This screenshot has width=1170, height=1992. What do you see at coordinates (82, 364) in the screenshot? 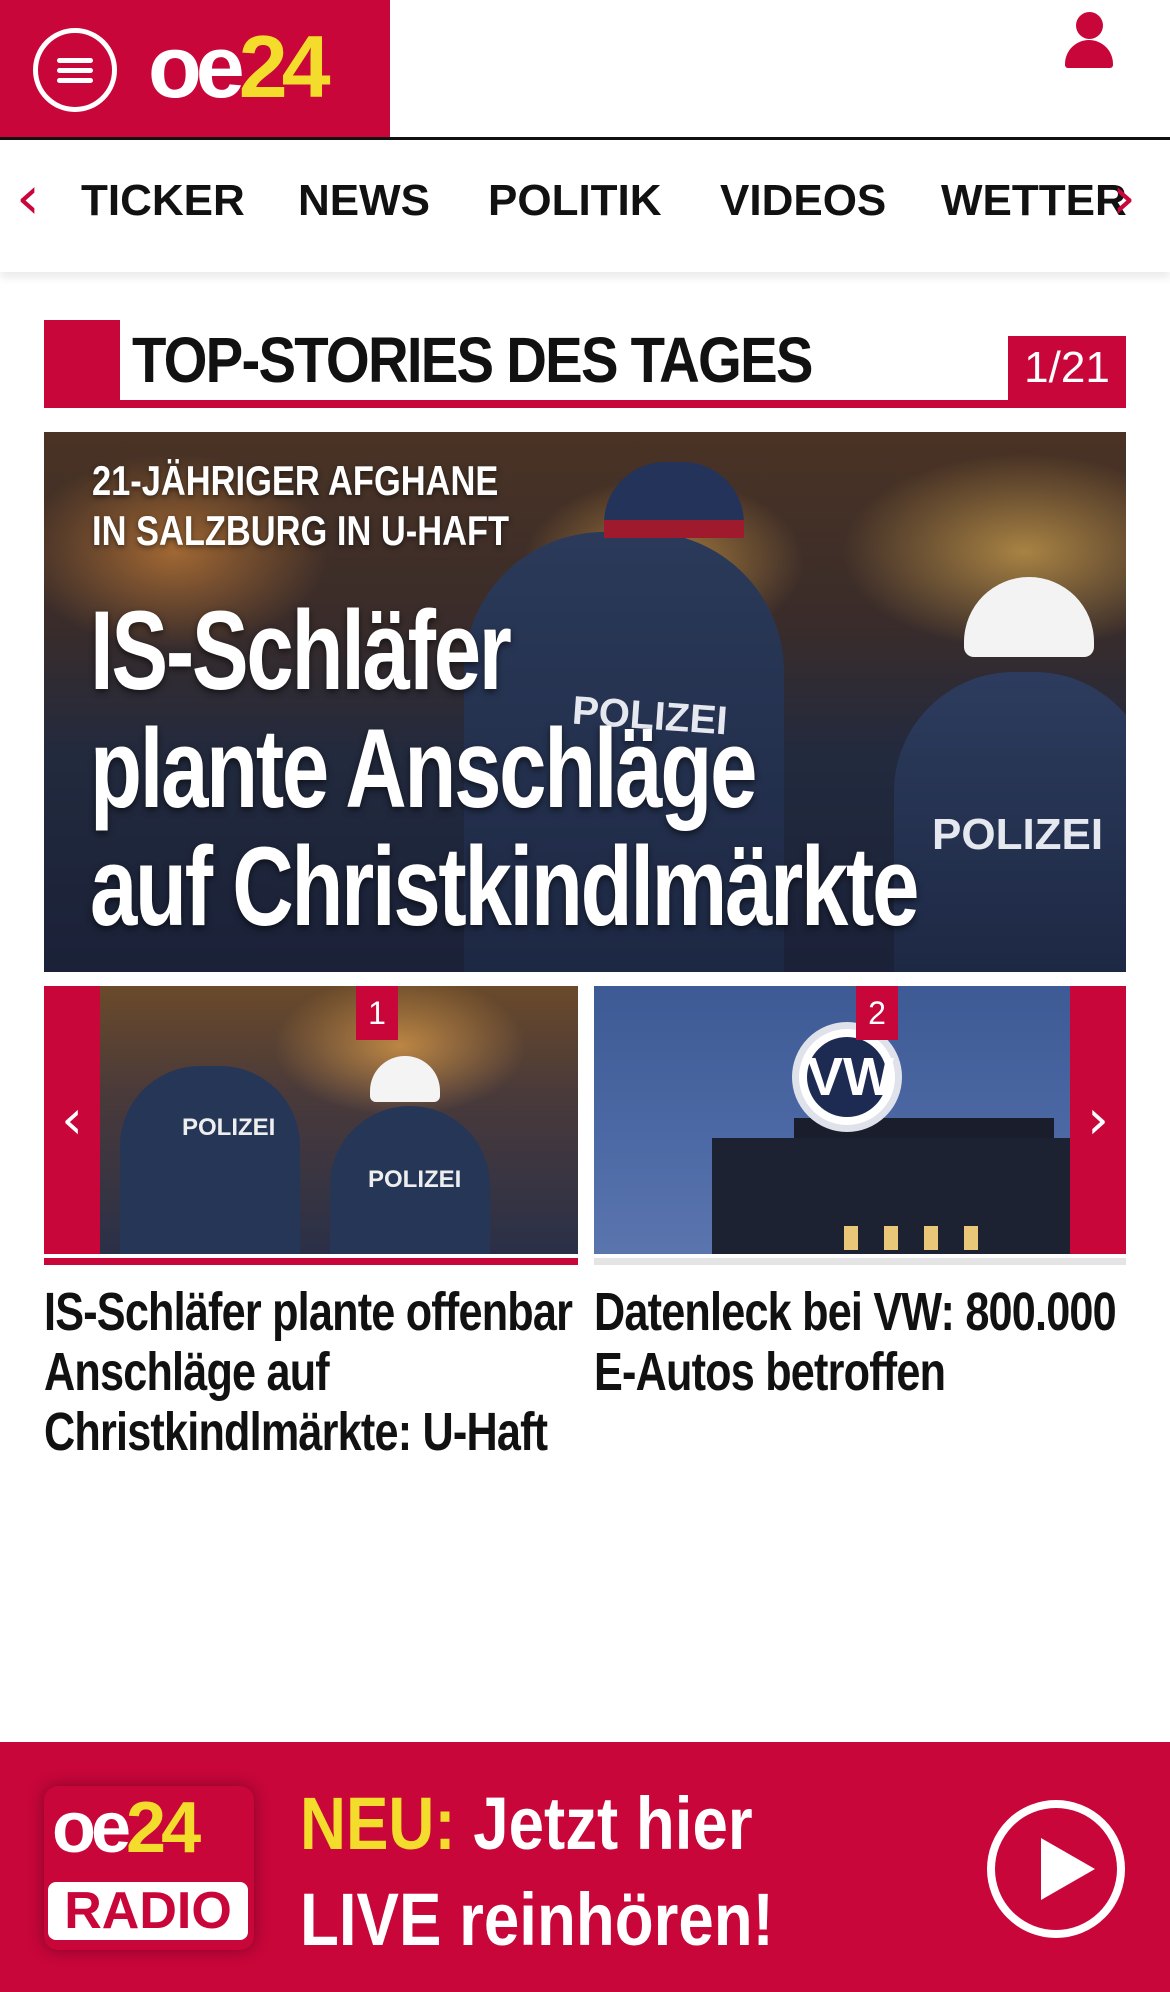
I see `section-marker` at bounding box center [82, 364].